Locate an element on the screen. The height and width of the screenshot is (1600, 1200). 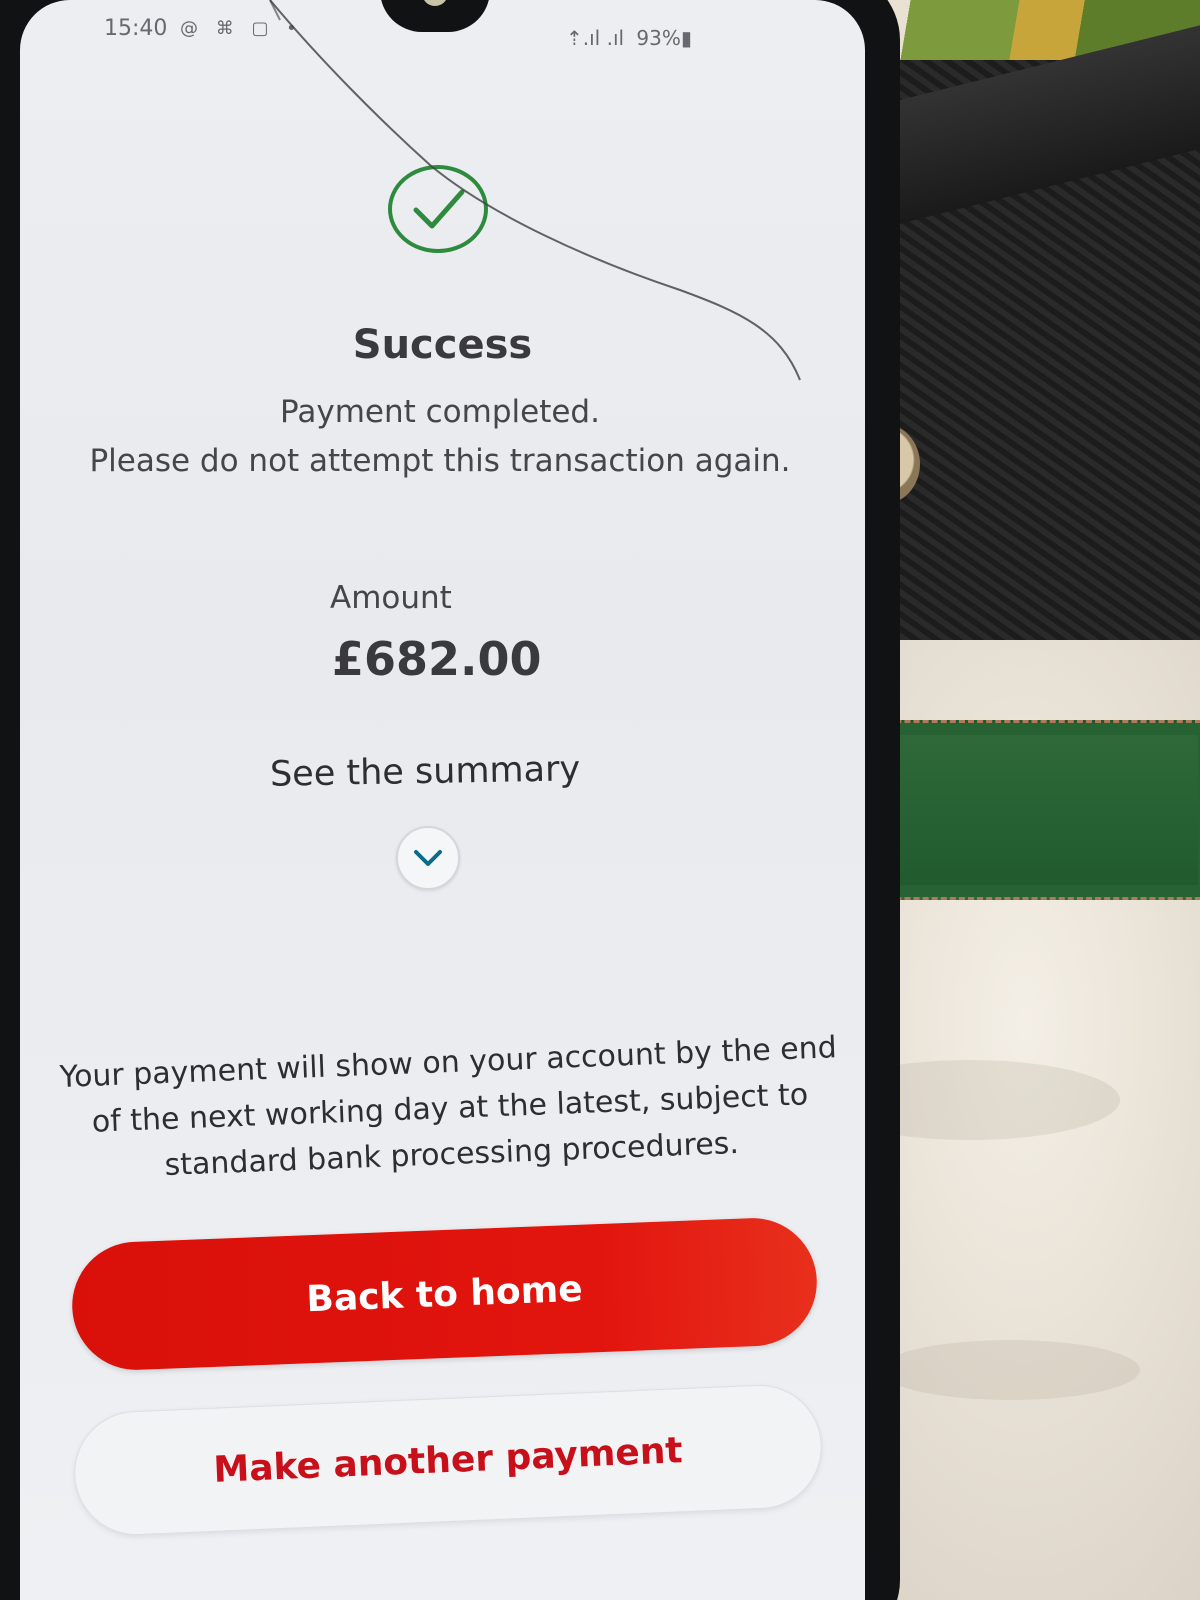
summary-expand-button is located at coordinates (428, 858).